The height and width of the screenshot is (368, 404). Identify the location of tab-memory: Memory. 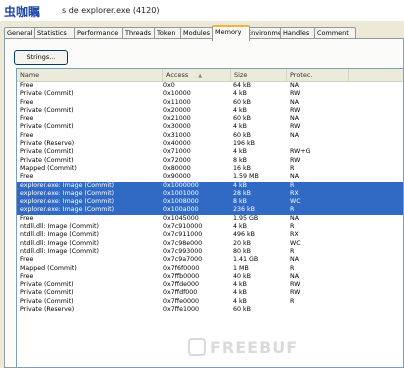
(231, 33).